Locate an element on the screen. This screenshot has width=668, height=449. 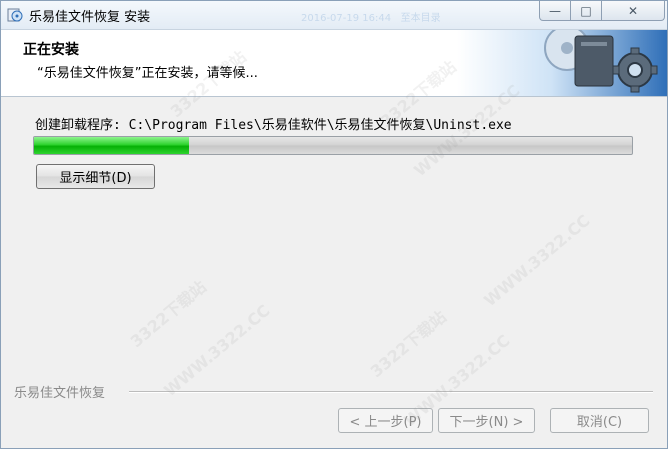
minimize-button: — is located at coordinates (555, 11).